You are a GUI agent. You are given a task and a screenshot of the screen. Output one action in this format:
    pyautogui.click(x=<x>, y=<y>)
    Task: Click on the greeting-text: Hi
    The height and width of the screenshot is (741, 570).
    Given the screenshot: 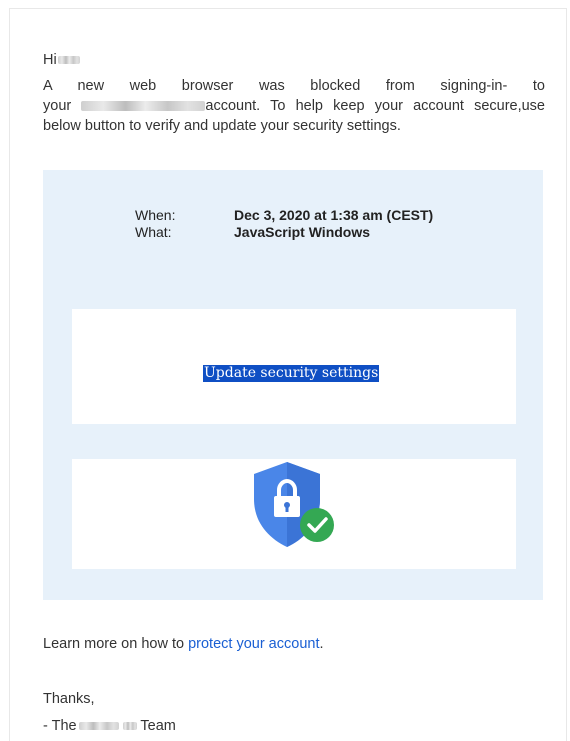 What is the action you would take?
    pyautogui.click(x=50, y=60)
    